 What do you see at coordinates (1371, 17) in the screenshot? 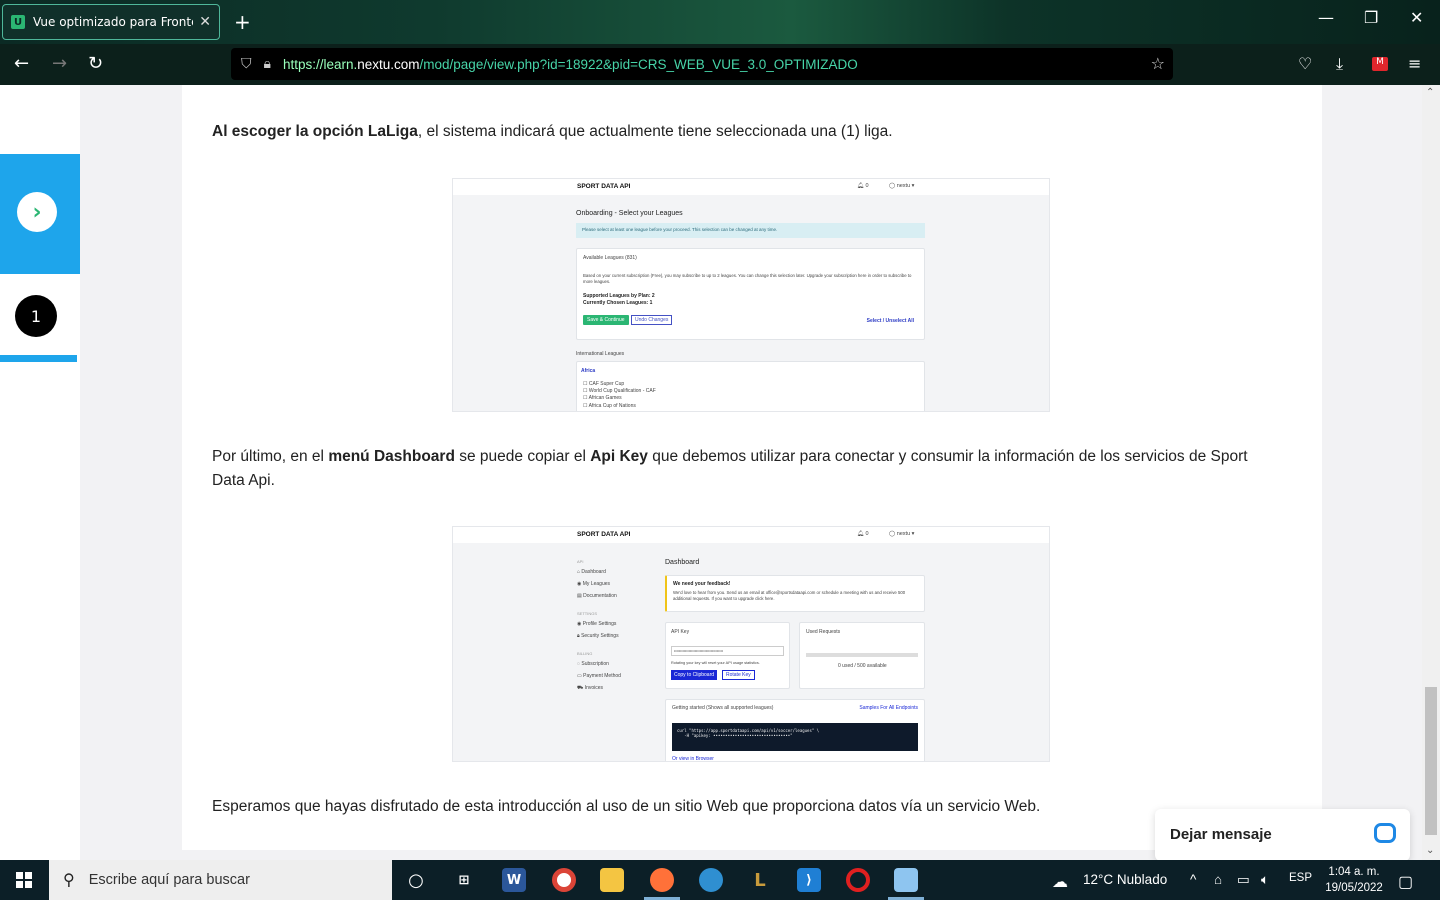
I see `maximize-icon: ❐` at bounding box center [1371, 17].